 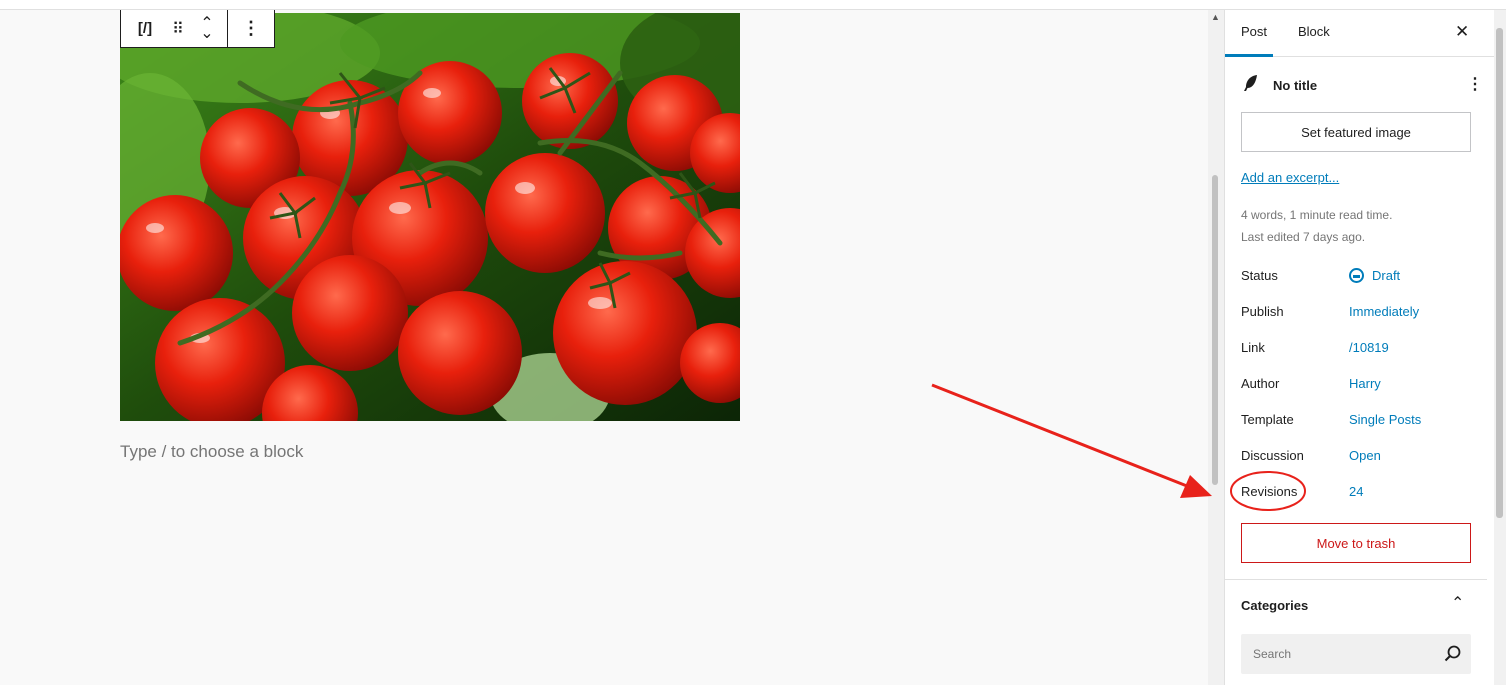 What do you see at coordinates (1362, 86) in the screenshot?
I see `post-summary: No title ⋮` at bounding box center [1362, 86].